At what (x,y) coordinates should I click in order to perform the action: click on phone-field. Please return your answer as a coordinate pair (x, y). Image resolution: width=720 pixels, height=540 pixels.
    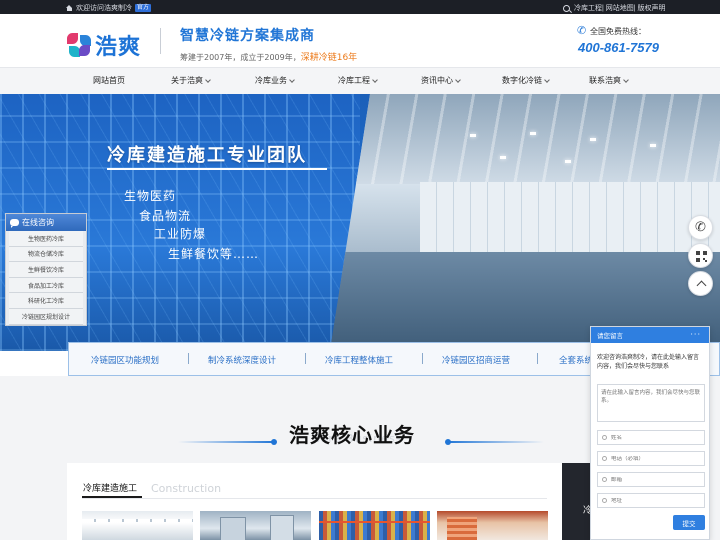
    Looking at the image, I should click on (651, 458).